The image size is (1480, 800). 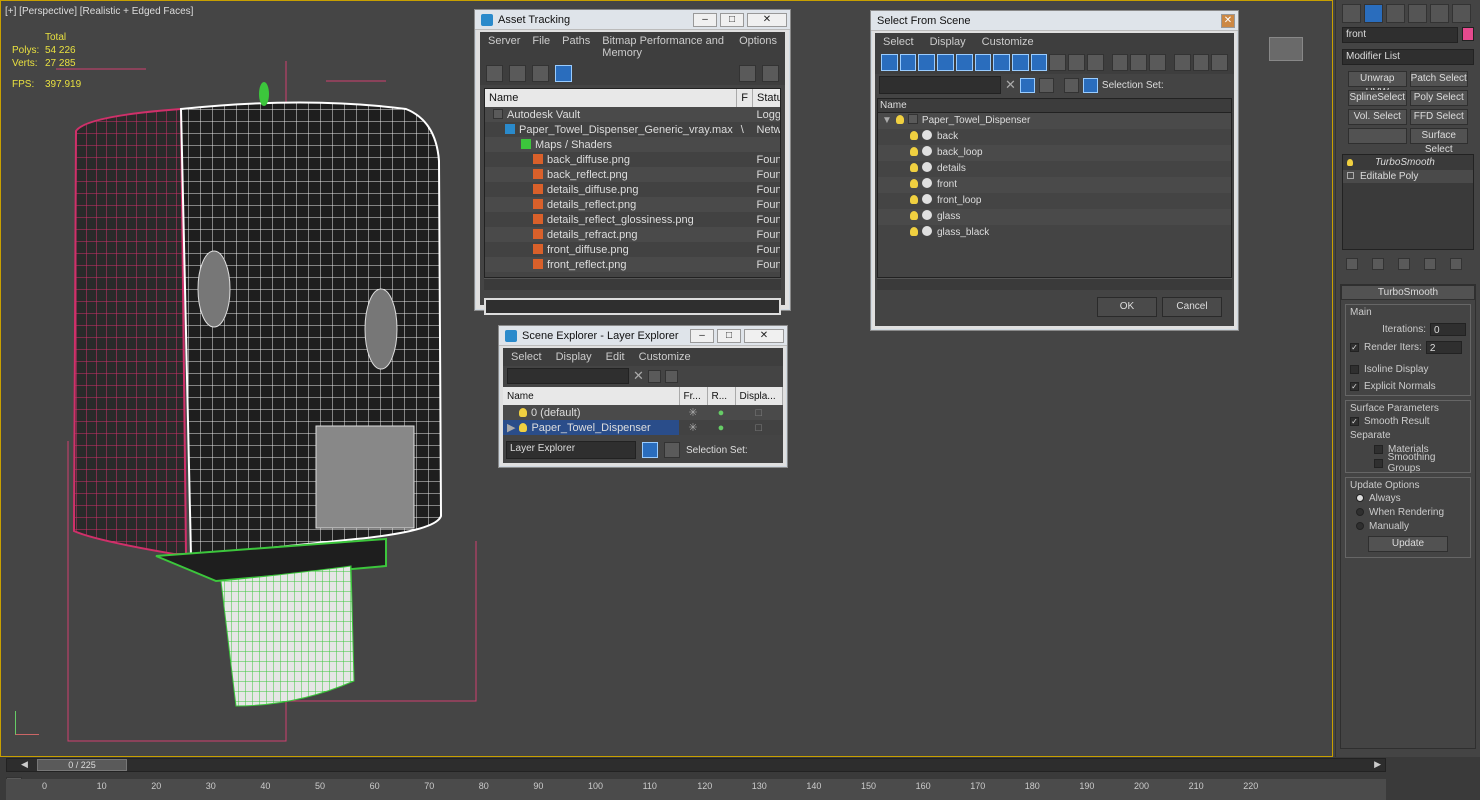 What do you see at coordinates (643, 412) in the screenshot?
I see `layer-row: 0 (default) ✳ ● □` at bounding box center [643, 412].